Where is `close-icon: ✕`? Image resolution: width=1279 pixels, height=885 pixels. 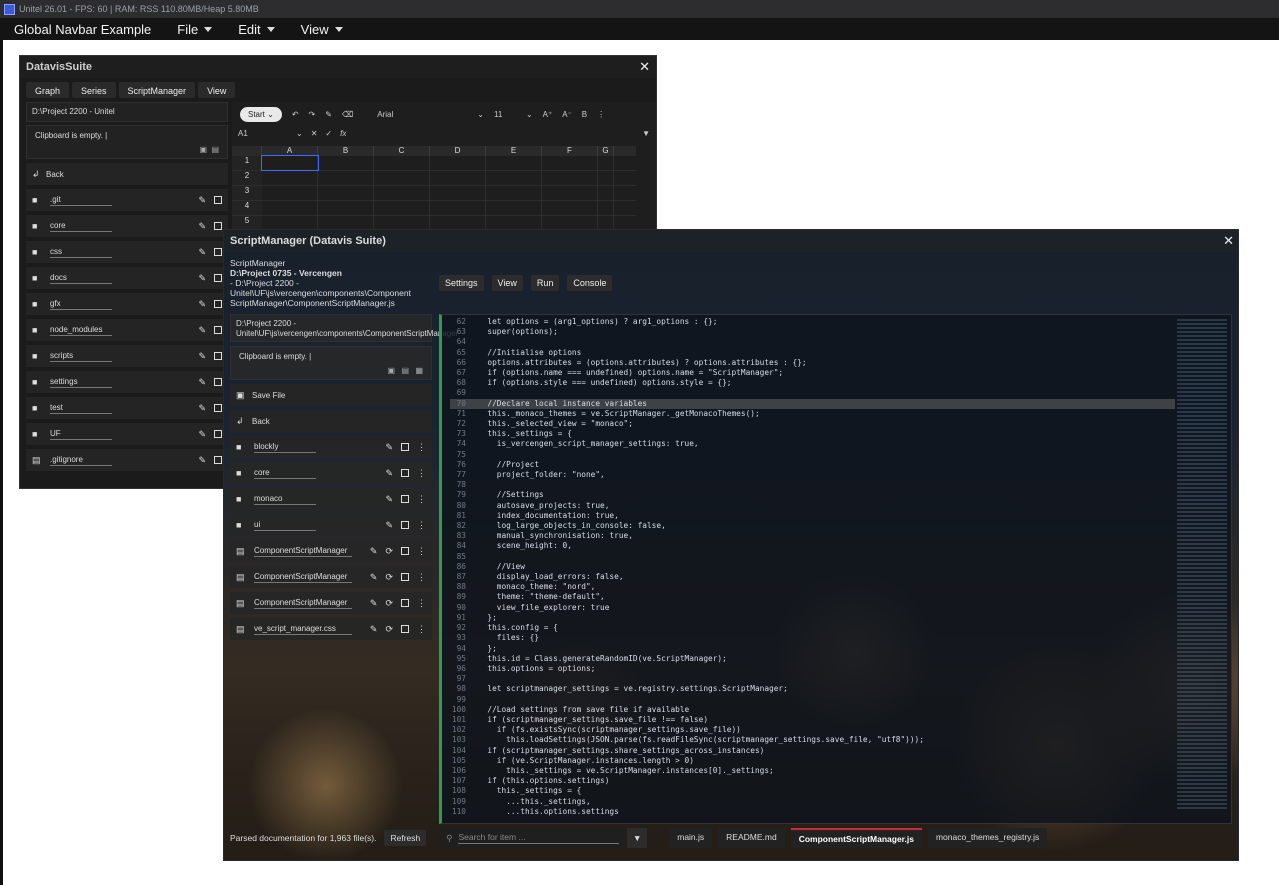 close-icon: ✕ is located at coordinates (1228, 241).